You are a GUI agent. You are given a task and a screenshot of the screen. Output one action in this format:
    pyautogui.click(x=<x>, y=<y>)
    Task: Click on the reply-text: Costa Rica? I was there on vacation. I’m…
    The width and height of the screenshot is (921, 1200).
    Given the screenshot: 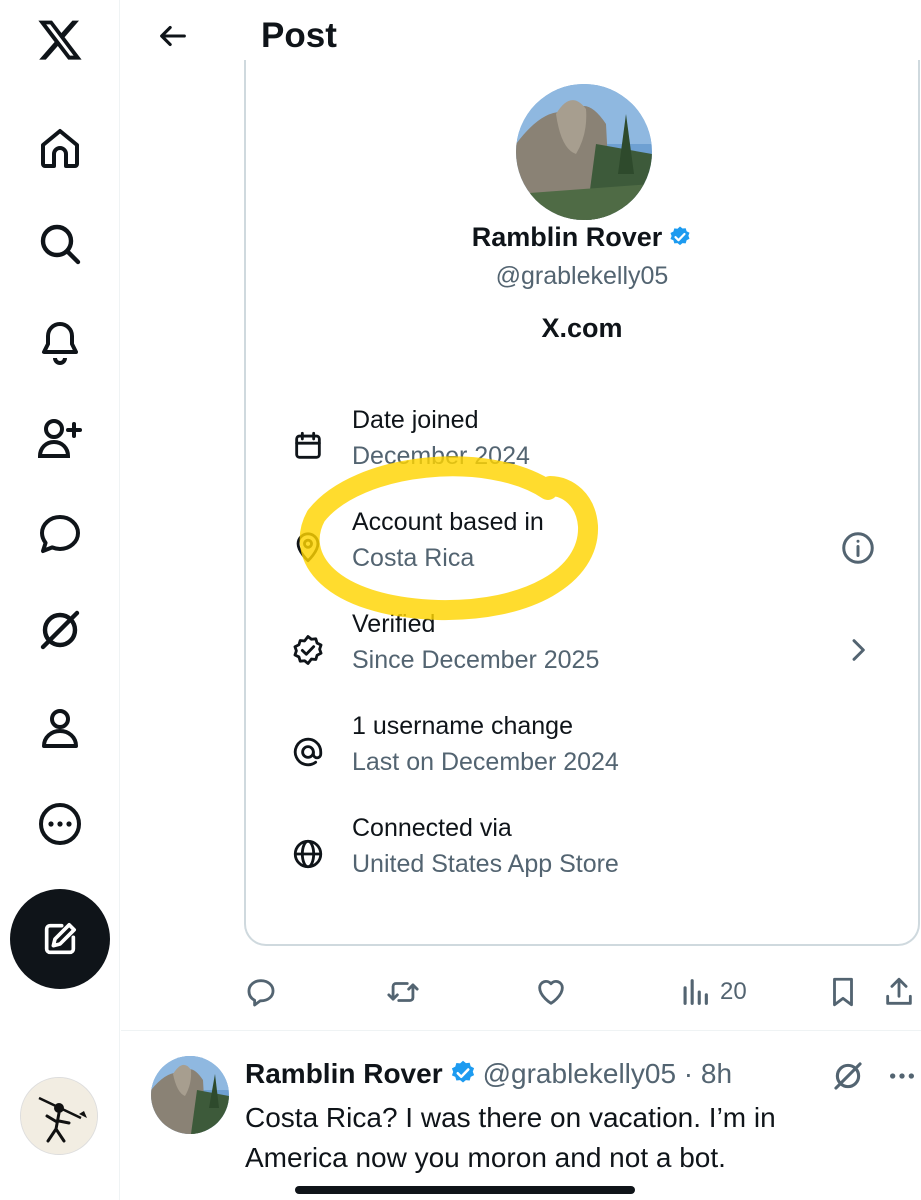 What is the action you would take?
    pyautogui.click(x=510, y=1137)
    